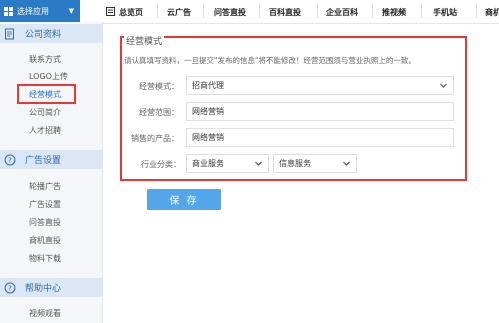 This screenshot has width=499, height=323. What do you see at coordinates (159, 112) in the screenshot?
I see `business-scope-label: 经营范围：` at bounding box center [159, 112].